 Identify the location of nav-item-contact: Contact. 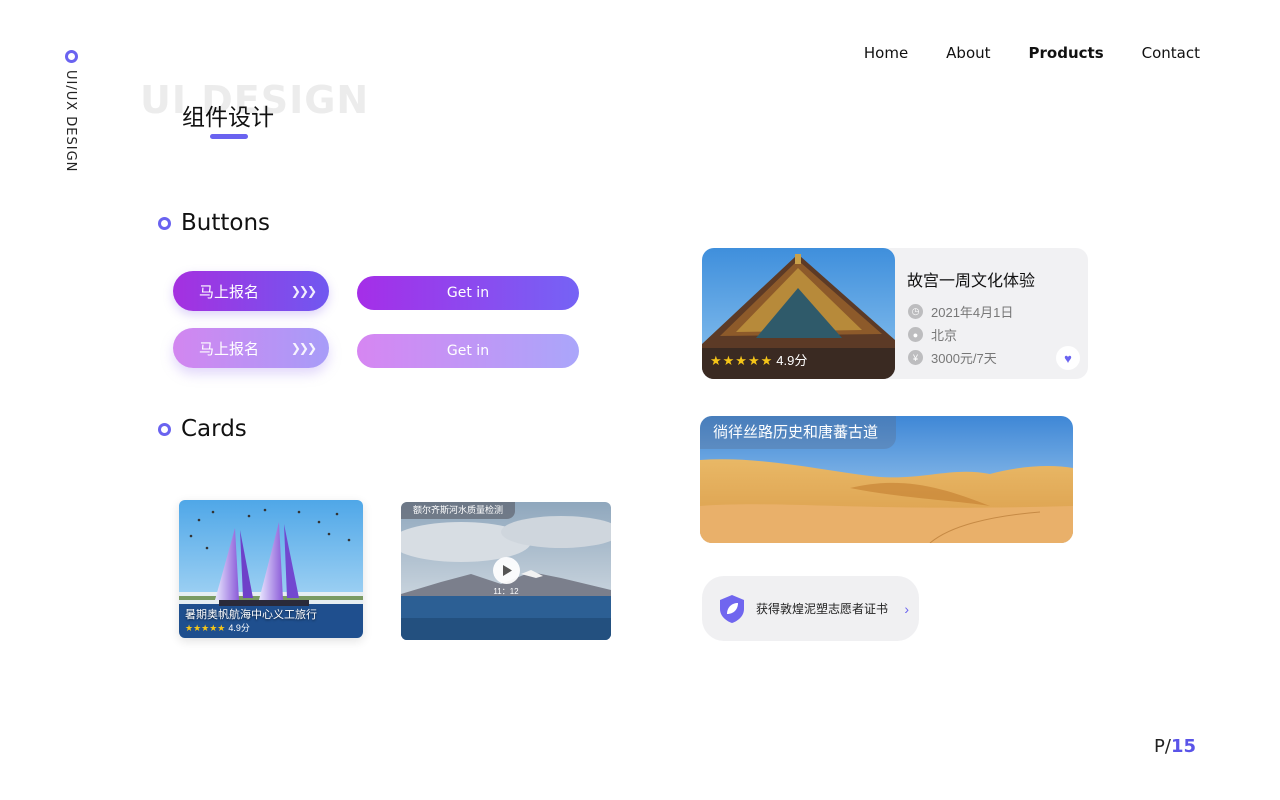
(1171, 53).